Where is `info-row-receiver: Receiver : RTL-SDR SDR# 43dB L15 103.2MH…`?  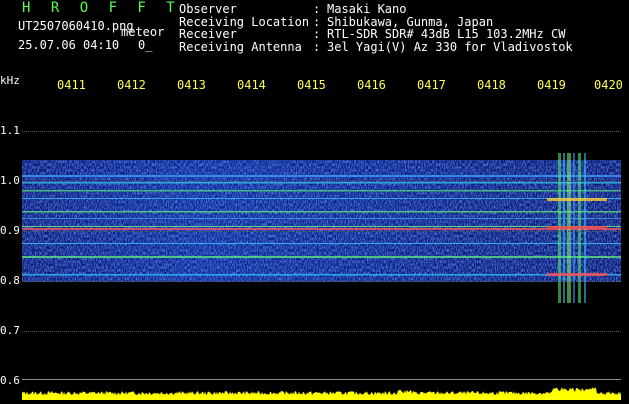 info-row-receiver: Receiver : RTL-SDR SDR# 43dB L15 103.2MH… is located at coordinates (376, 34).